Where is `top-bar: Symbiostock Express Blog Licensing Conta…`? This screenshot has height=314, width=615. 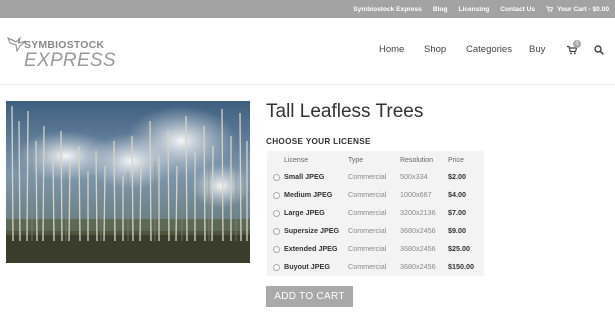 top-bar: Symbiostock Express Blog Licensing Conta… is located at coordinates (307, 9).